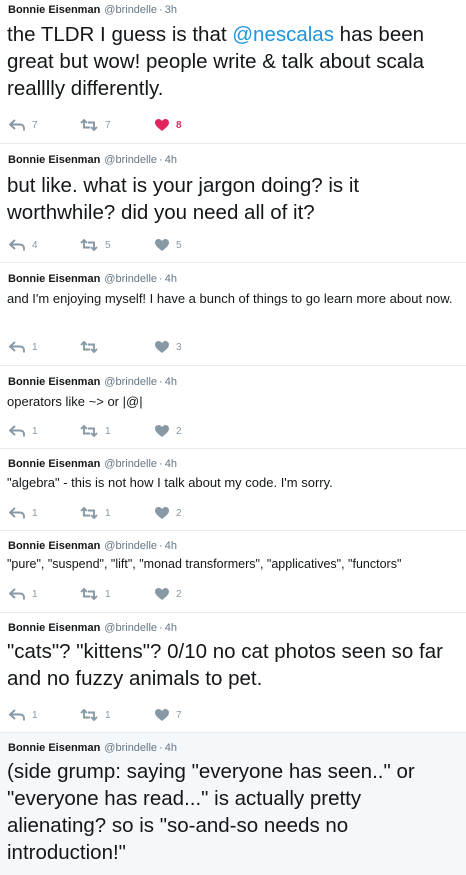 The image size is (466, 875). I want to click on reply-button: 4, so click(23, 245).